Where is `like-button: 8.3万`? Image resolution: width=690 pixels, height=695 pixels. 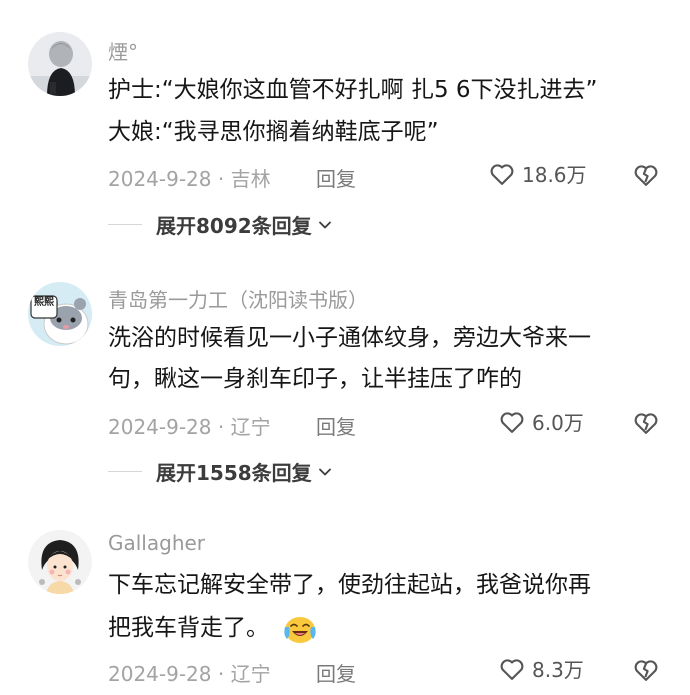 like-button: 8.3万 is located at coordinates (541, 668).